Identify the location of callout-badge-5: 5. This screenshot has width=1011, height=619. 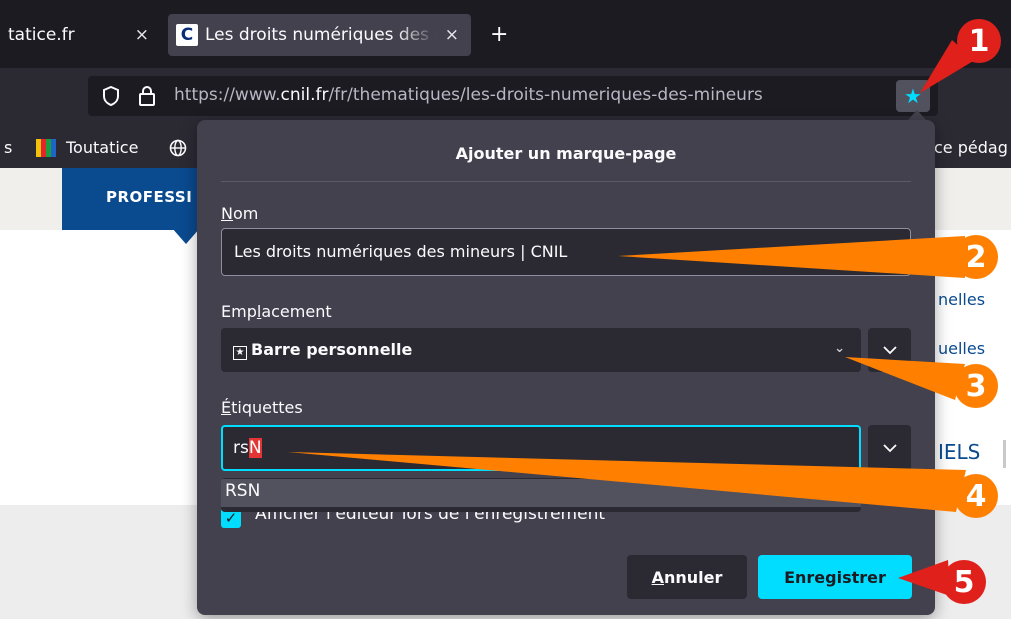
(964, 582).